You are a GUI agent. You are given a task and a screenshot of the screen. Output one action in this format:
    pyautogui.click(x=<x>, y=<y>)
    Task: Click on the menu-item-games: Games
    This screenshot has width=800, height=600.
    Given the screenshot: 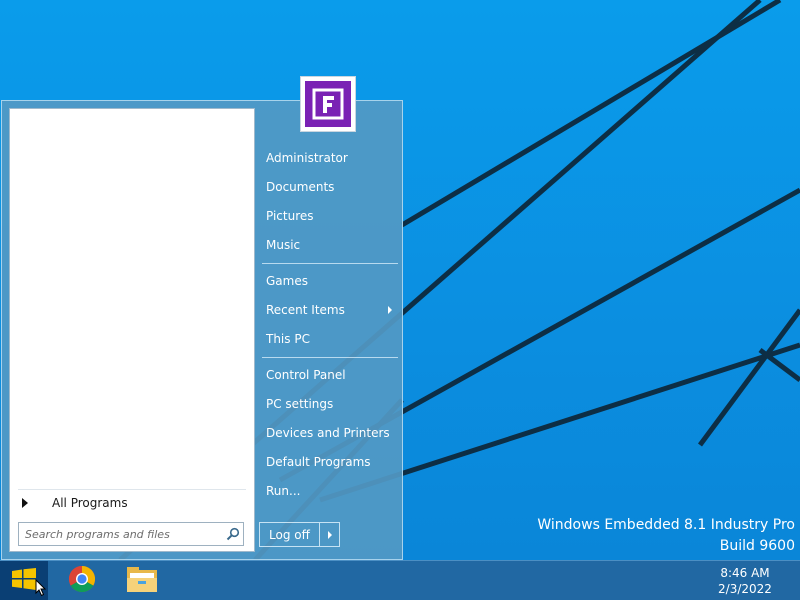 What is the action you would take?
    pyautogui.click(x=329, y=281)
    